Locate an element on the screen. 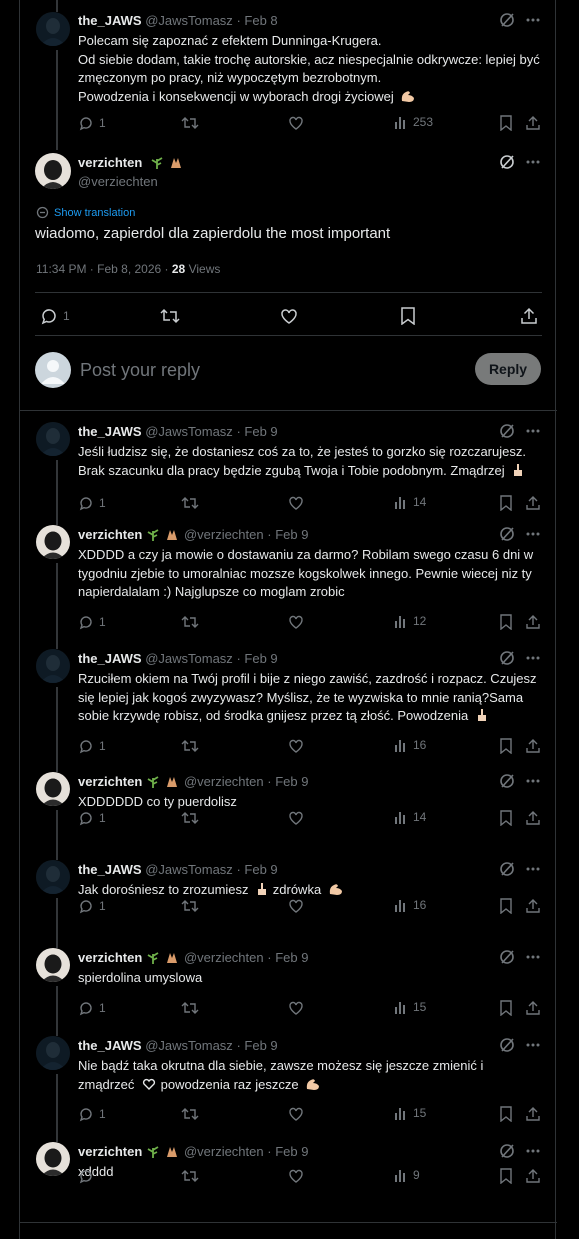 The width and height of the screenshot is (579, 1239). views-action: 12 is located at coordinates (410, 621).